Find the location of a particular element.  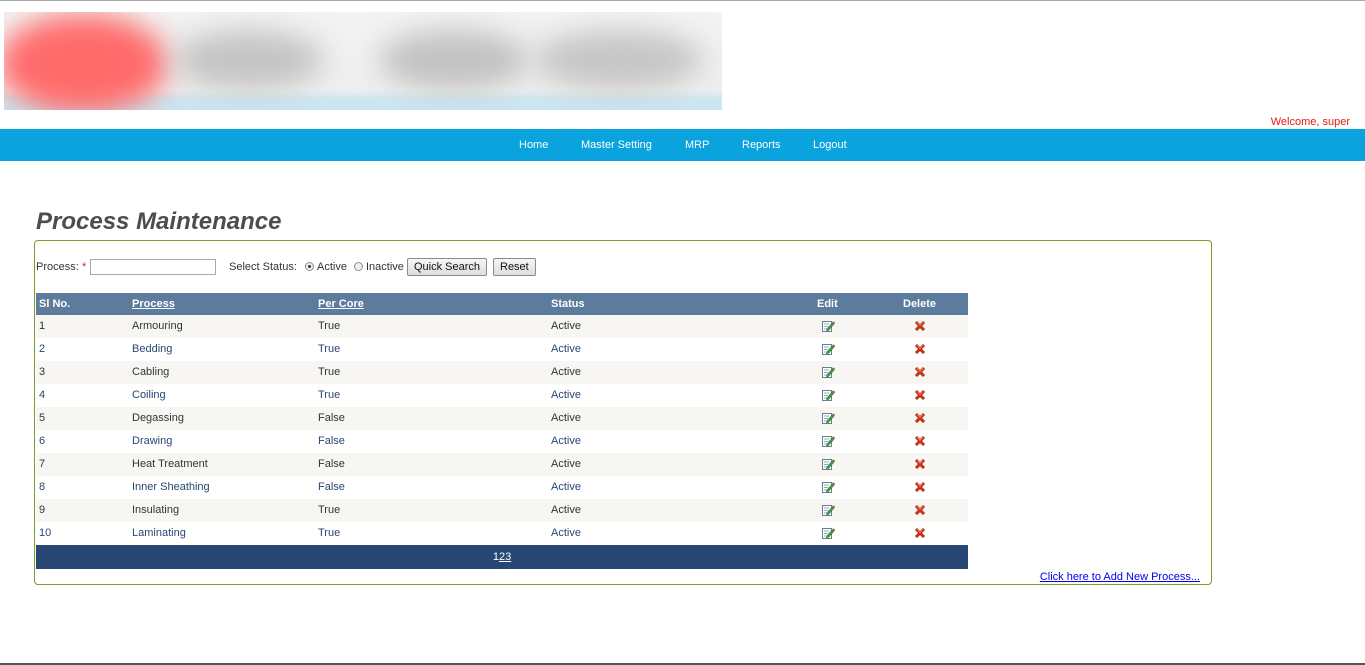

table-row: 4 Coiling True Active is located at coordinates (502, 395).